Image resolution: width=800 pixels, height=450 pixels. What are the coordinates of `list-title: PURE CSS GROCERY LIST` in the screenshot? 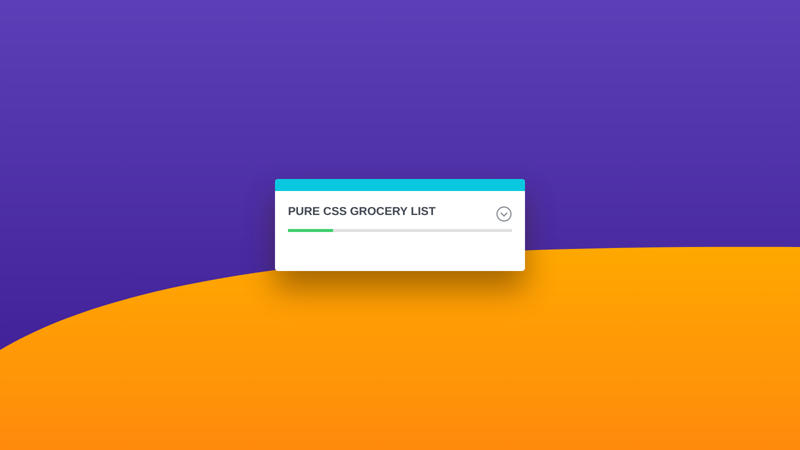 It's located at (362, 212).